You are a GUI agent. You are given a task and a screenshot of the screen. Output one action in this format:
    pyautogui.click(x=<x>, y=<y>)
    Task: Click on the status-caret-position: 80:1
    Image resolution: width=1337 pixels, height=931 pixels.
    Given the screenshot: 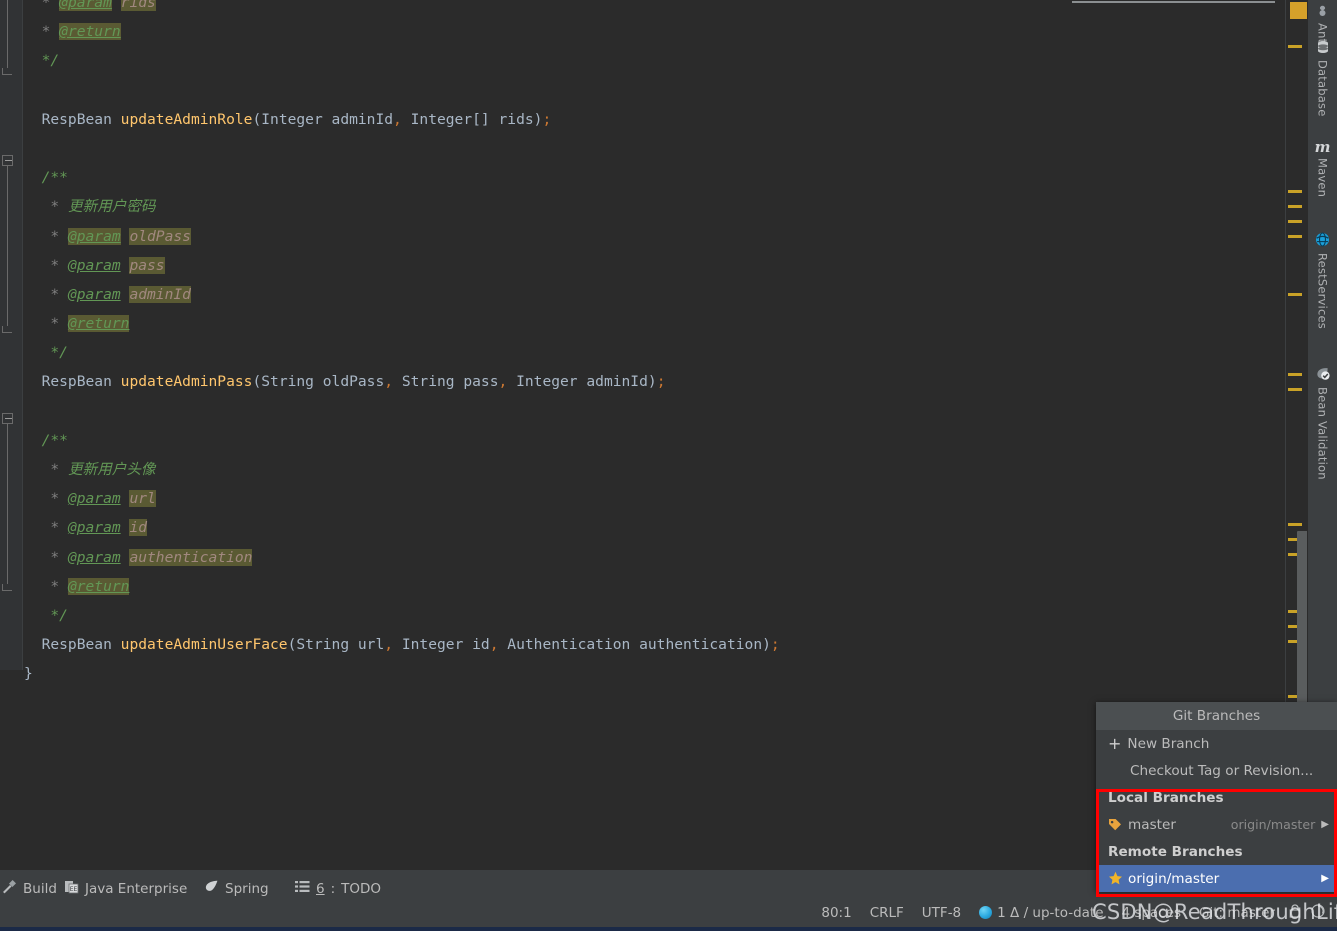 What is the action you would take?
    pyautogui.click(x=836, y=913)
    